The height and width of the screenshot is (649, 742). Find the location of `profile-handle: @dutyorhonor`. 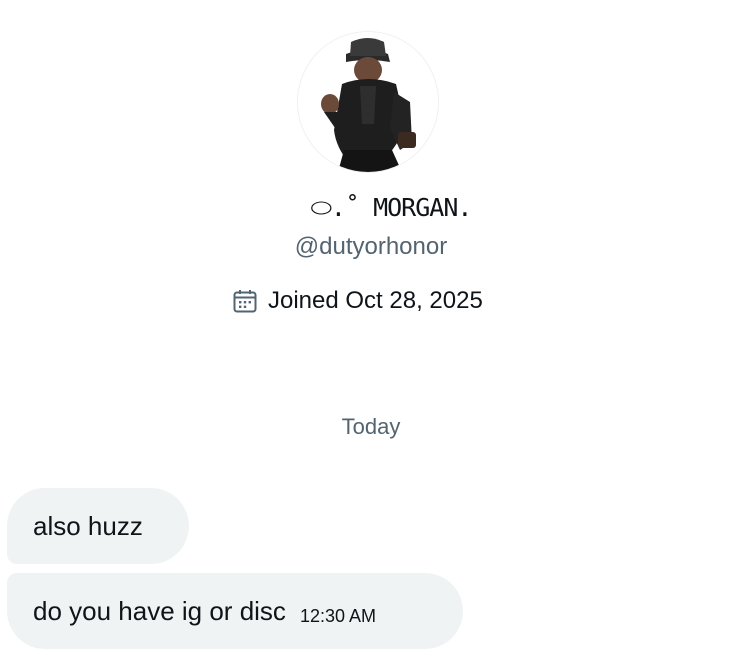

profile-handle: @dutyorhonor is located at coordinates (371, 247).